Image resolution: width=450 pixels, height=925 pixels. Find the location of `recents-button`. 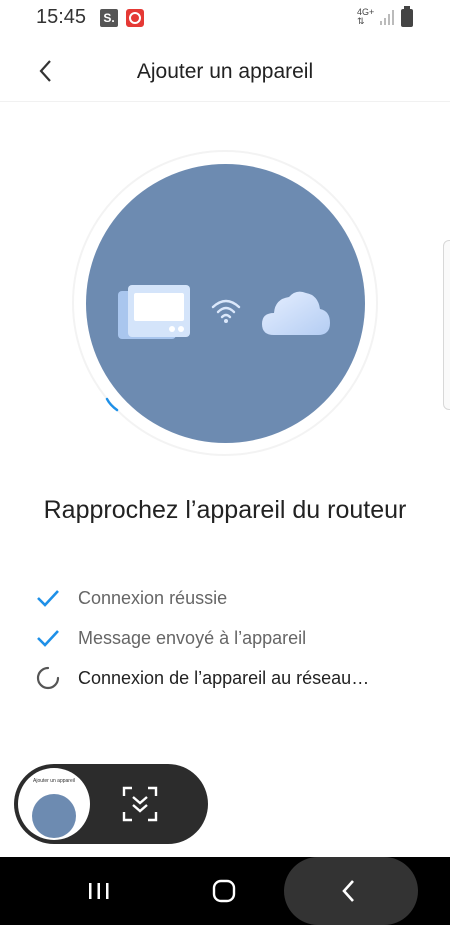

recents-button is located at coordinates (99, 891).